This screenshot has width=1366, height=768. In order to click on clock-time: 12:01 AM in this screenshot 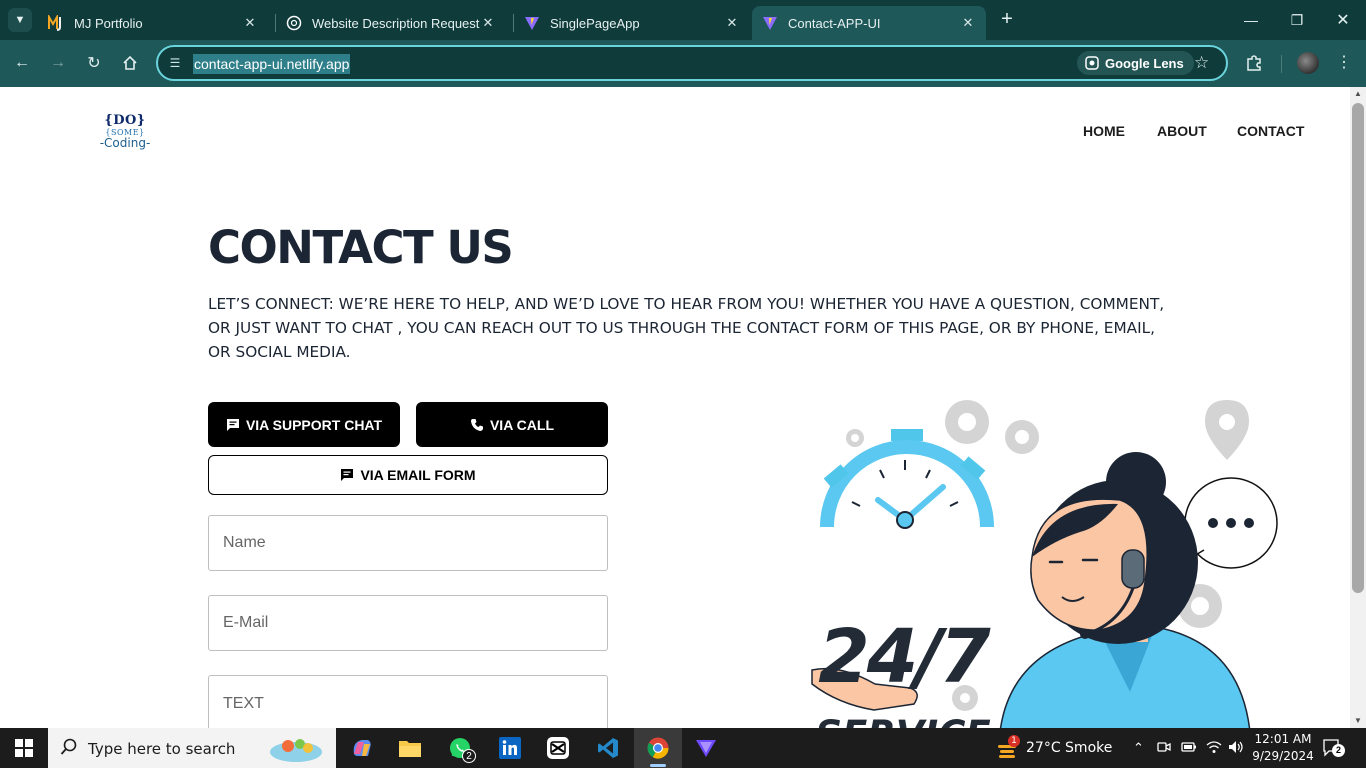, I will do `click(1283, 739)`.